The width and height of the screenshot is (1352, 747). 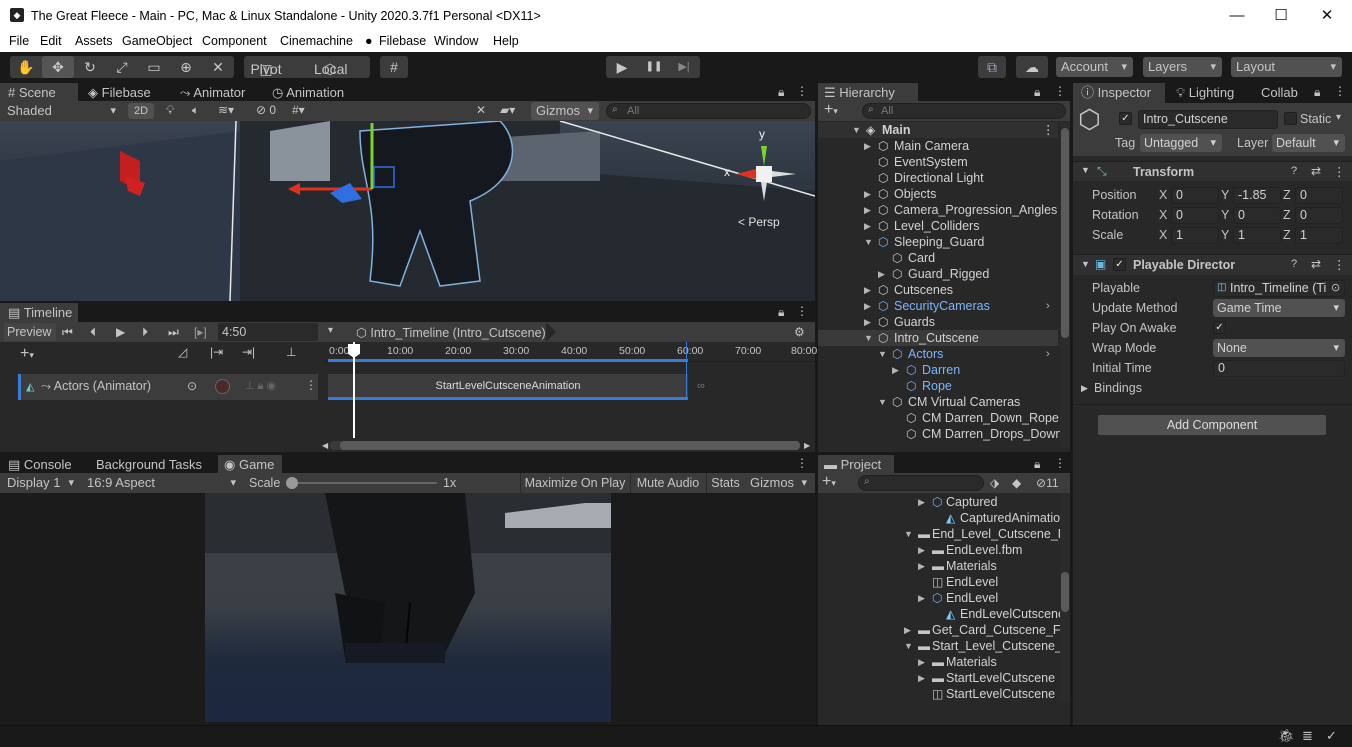 What do you see at coordinates (943, 534) in the screenshot?
I see `project-item: ▼ ▬ End_Level_Cutscene_F` at bounding box center [943, 534].